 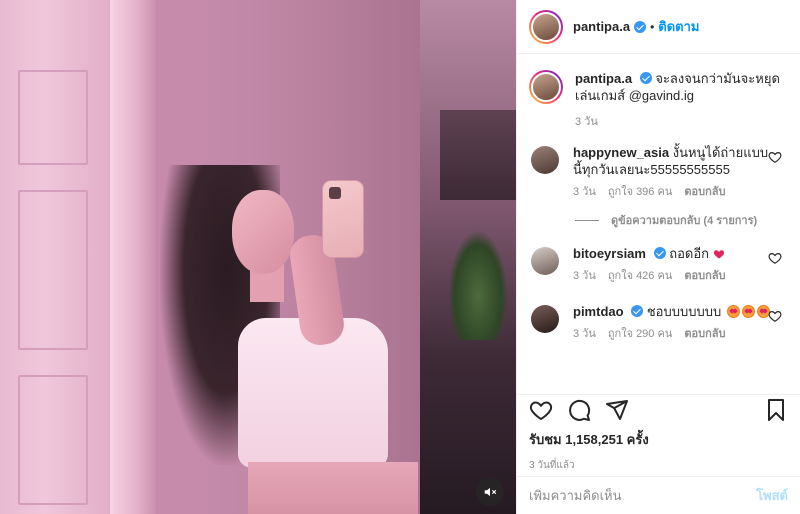 I want to click on comment-text: ชอบบบบบบบ, so click(x=684, y=311).